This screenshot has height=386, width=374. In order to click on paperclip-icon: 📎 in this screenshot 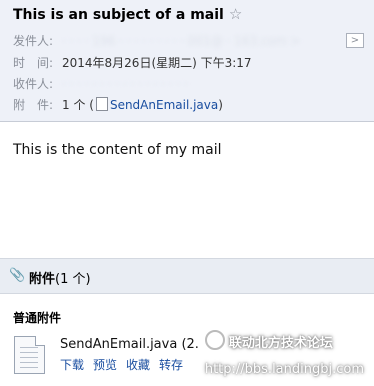, I will do `click(17, 275)`.